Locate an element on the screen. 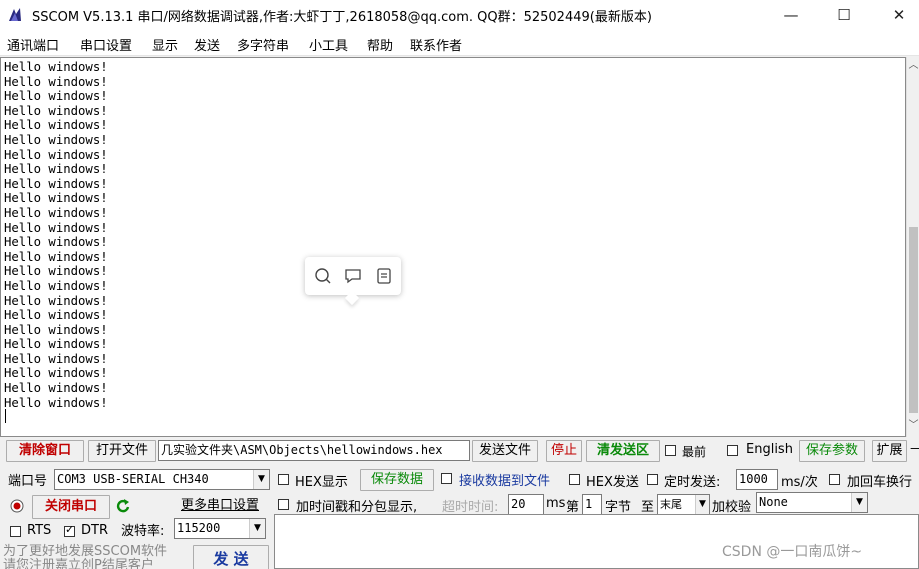 The image size is (919, 569). nth-label: 第 is located at coordinates (573, 507).